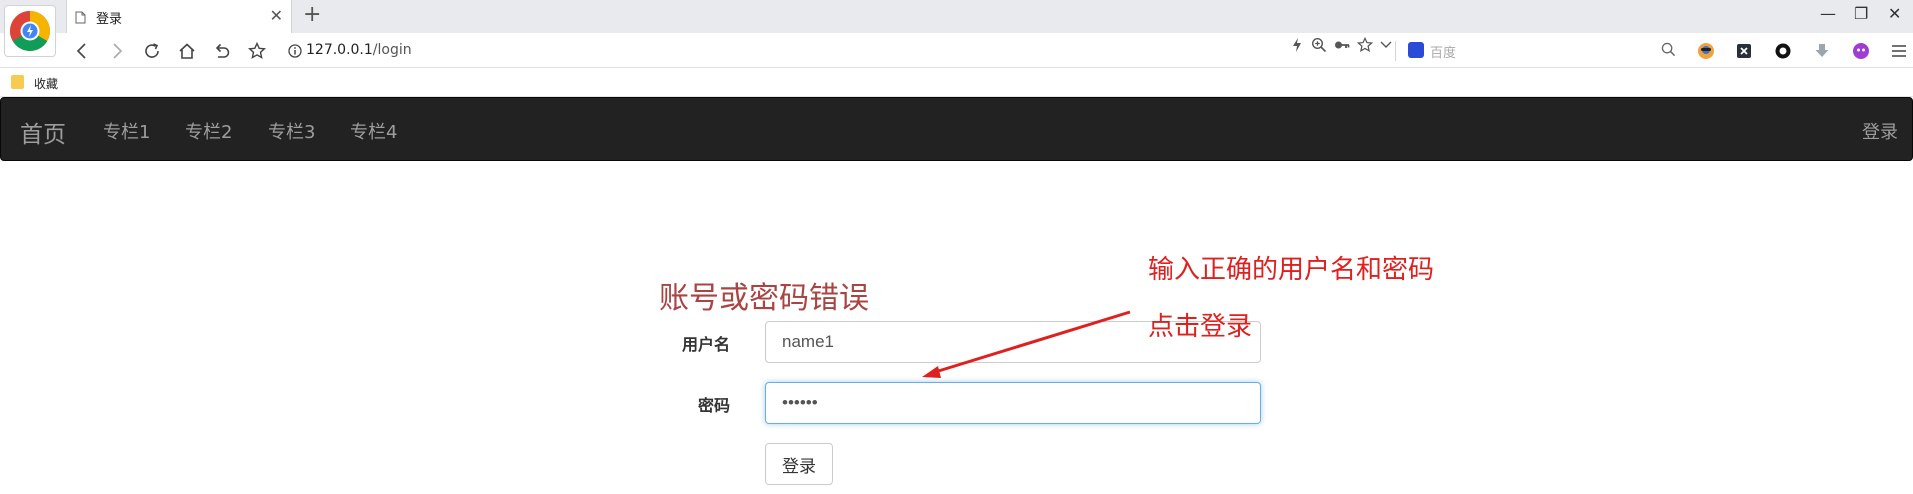  I want to click on password-label: 密码, so click(713, 405).